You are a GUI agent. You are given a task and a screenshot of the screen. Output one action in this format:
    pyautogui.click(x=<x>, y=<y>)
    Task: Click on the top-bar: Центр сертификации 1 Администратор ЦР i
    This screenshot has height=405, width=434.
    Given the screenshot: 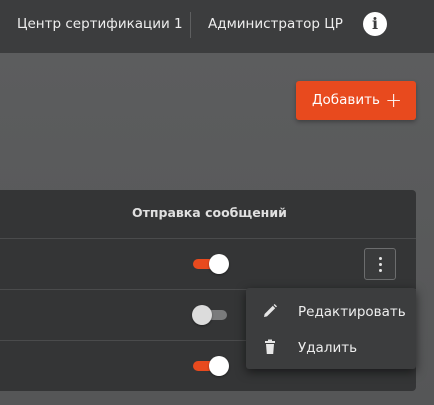 What is the action you would take?
    pyautogui.click(x=217, y=26)
    